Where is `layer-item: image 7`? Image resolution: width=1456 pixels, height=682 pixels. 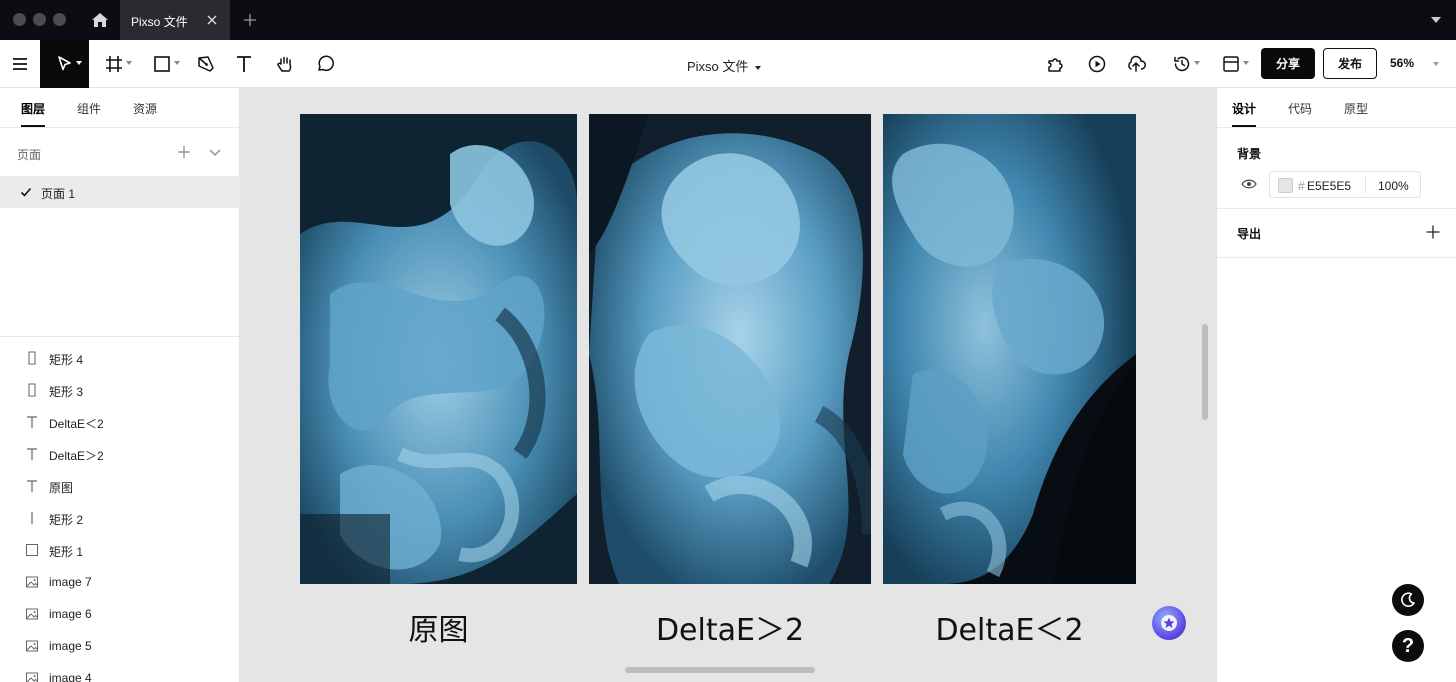
layer-item: image 7 is located at coordinates (120, 582).